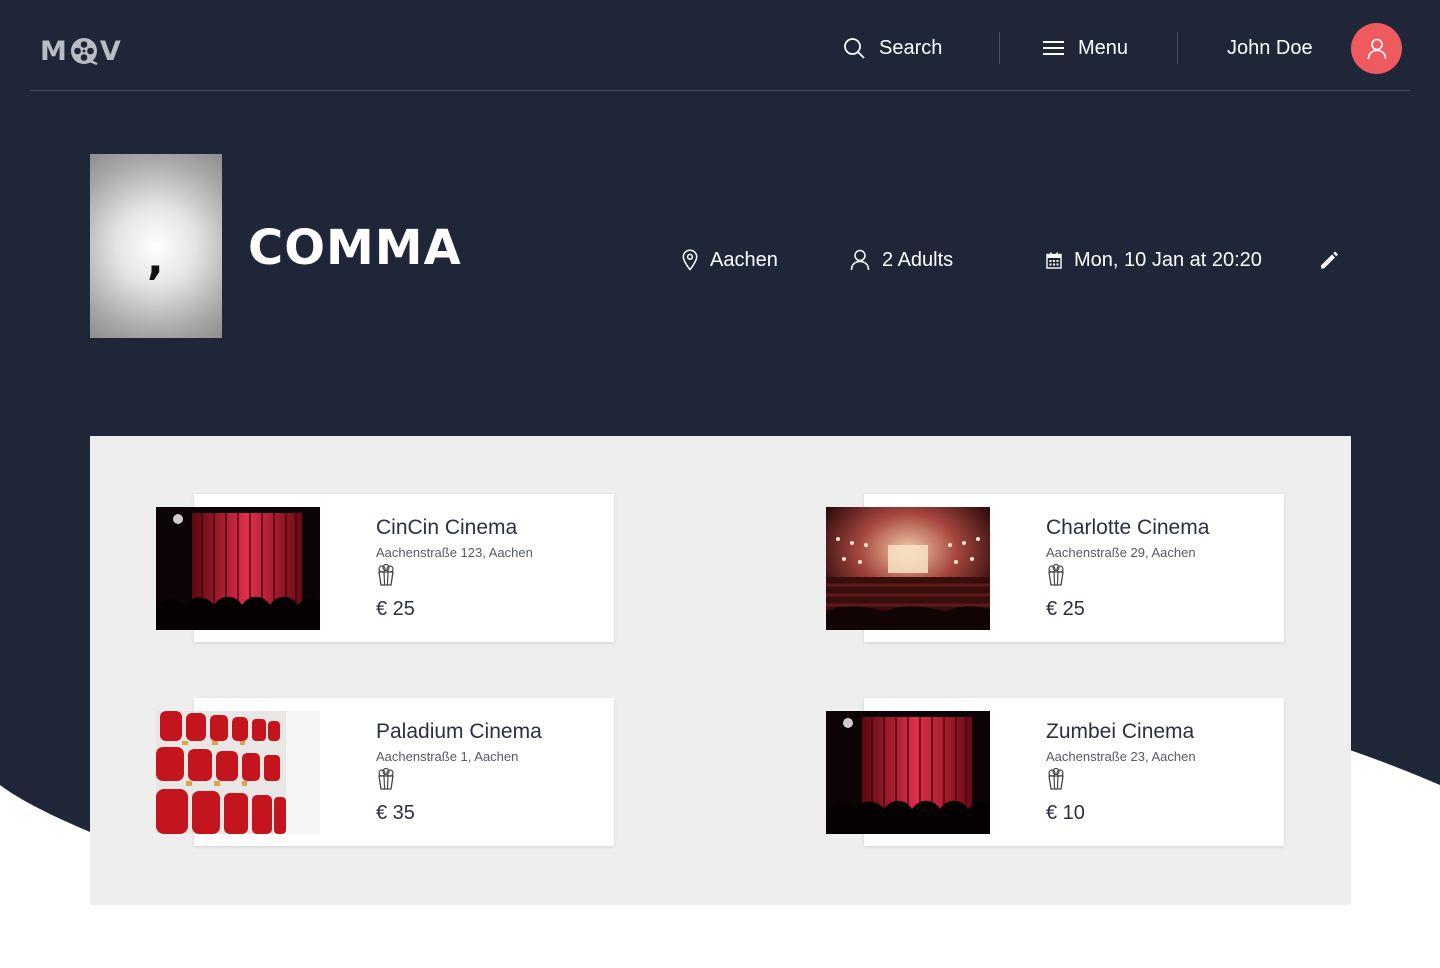  What do you see at coordinates (1168, 259) in the screenshot?
I see `datetime-text: Mon, 10 Jan at 20:20` at bounding box center [1168, 259].